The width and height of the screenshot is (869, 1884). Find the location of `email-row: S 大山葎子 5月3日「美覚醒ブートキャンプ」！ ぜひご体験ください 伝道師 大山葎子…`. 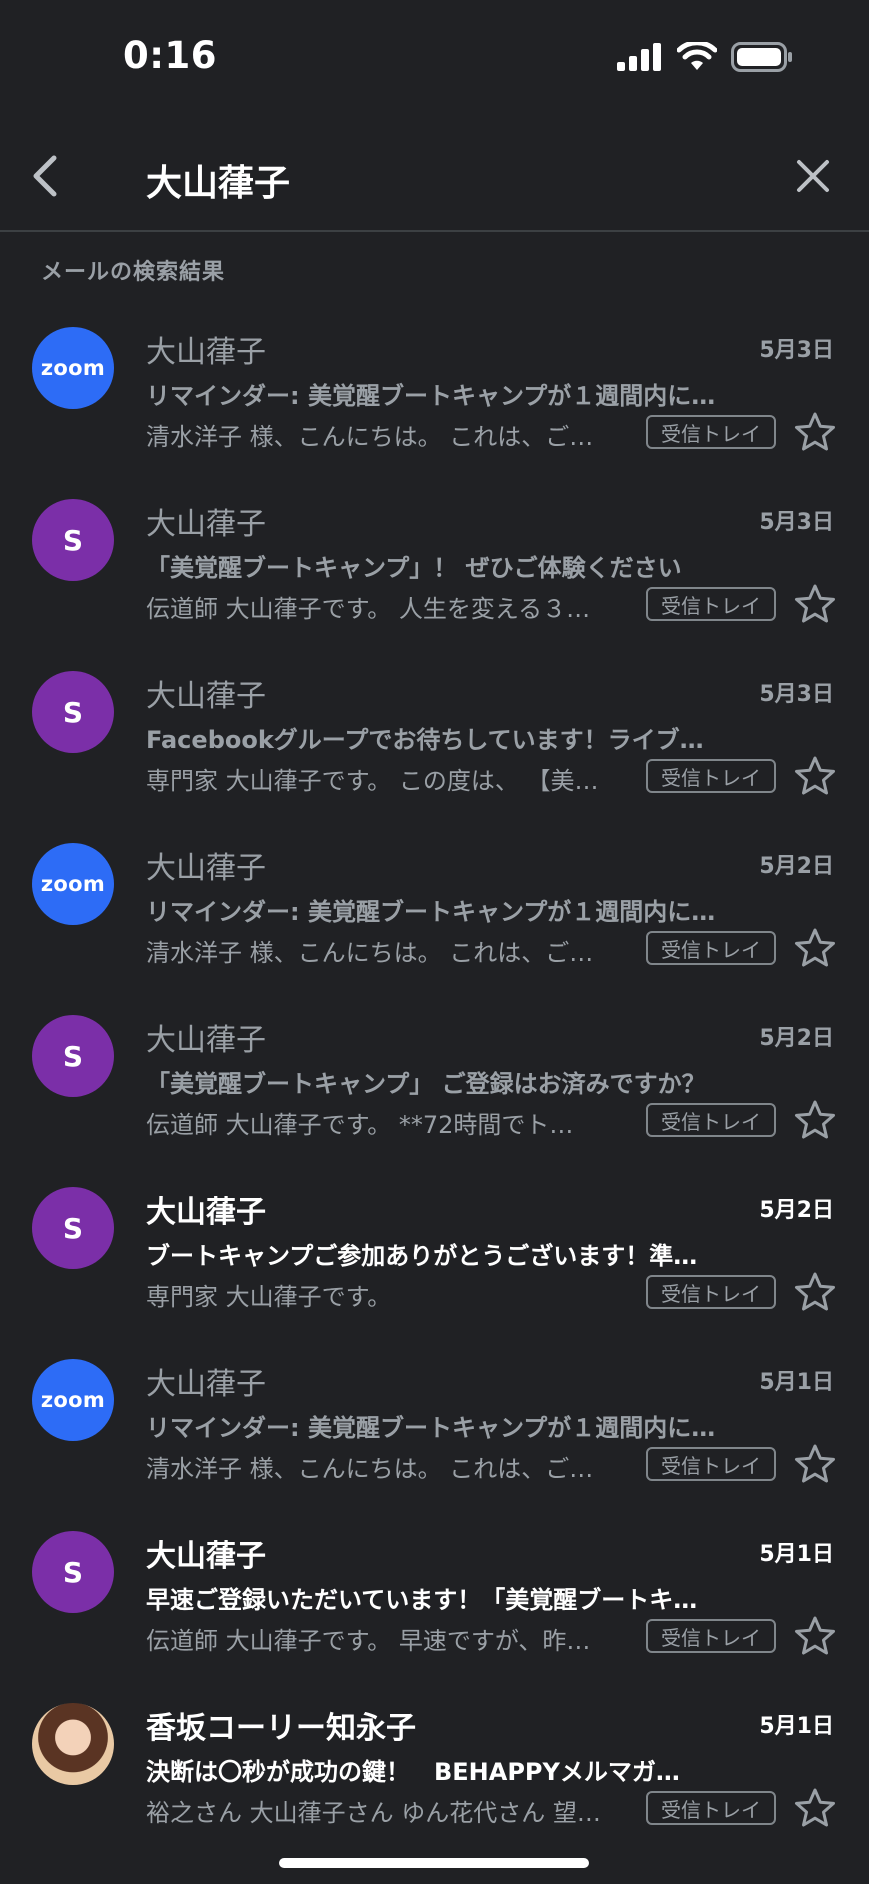

email-row: S 大山葎子 5月3日「美覚醒ブートキャンプ」！ ぜひご体験ください 伝道師 大山葎子… is located at coordinates (434, 558).